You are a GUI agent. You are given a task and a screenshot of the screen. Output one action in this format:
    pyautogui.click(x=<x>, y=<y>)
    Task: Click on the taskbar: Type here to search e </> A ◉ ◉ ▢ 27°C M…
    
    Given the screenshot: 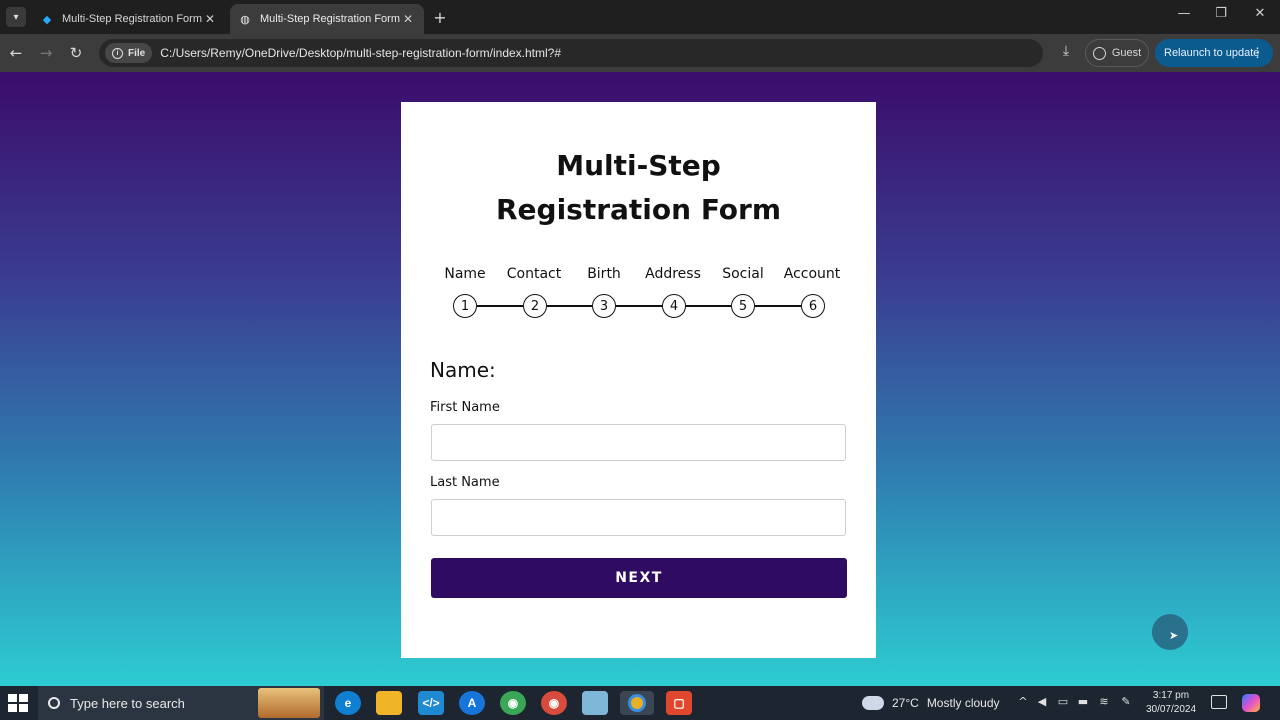 What is the action you would take?
    pyautogui.click(x=640, y=703)
    